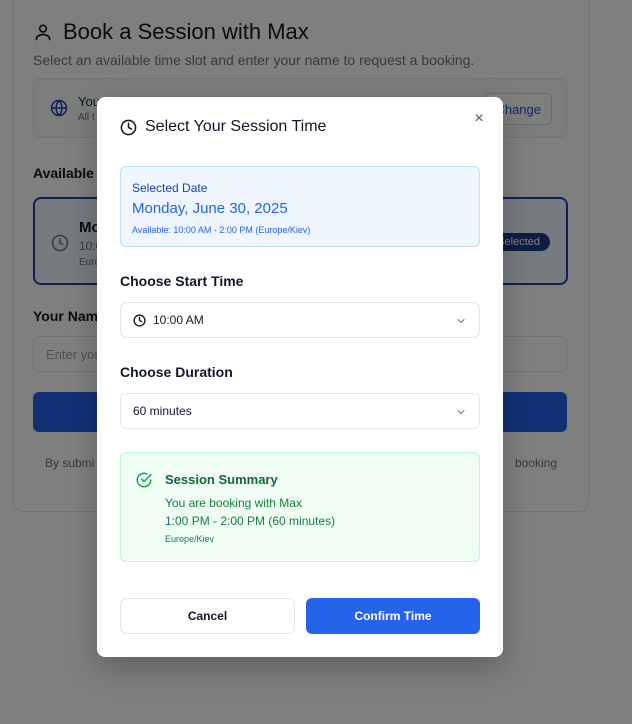 The height and width of the screenshot is (724, 632). What do you see at coordinates (176, 372) in the screenshot?
I see `duration-label: Choose Duration` at bounding box center [176, 372].